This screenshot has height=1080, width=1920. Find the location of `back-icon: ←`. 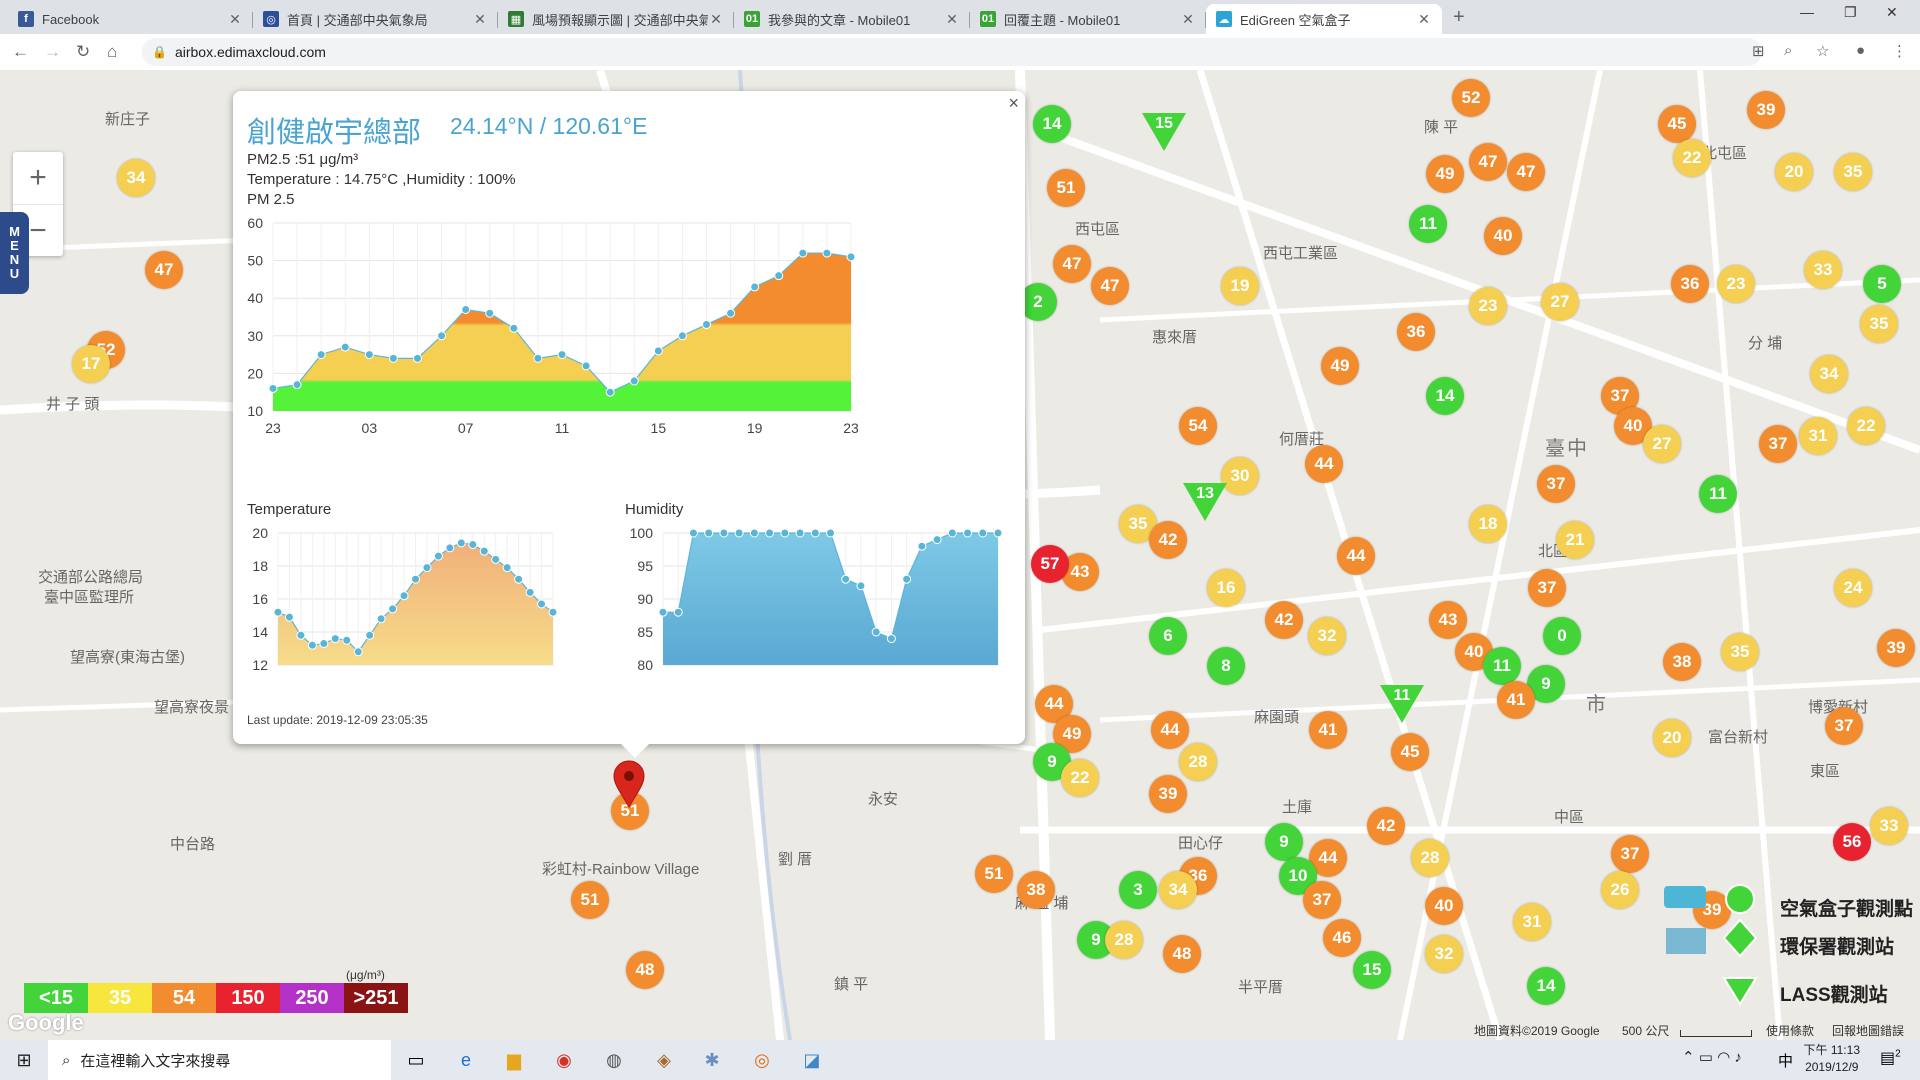

back-icon: ← is located at coordinates (20, 52).